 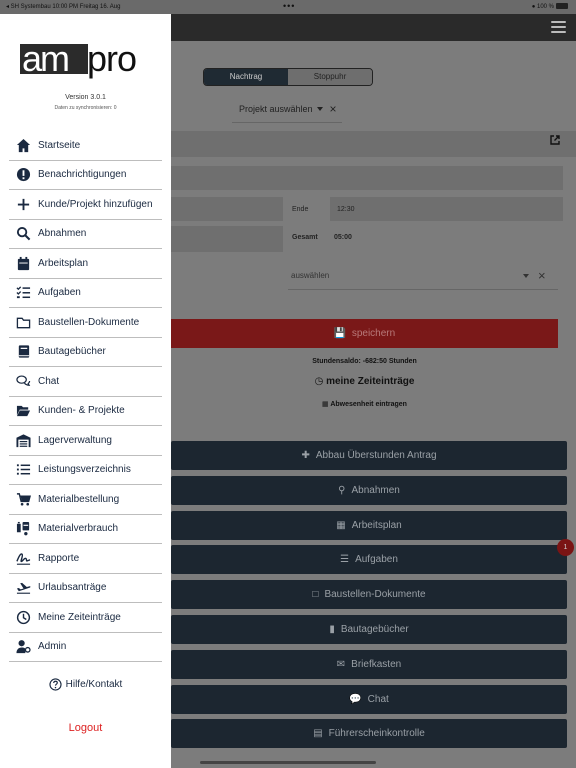 I want to click on status-center: •••, so click(x=289, y=6).